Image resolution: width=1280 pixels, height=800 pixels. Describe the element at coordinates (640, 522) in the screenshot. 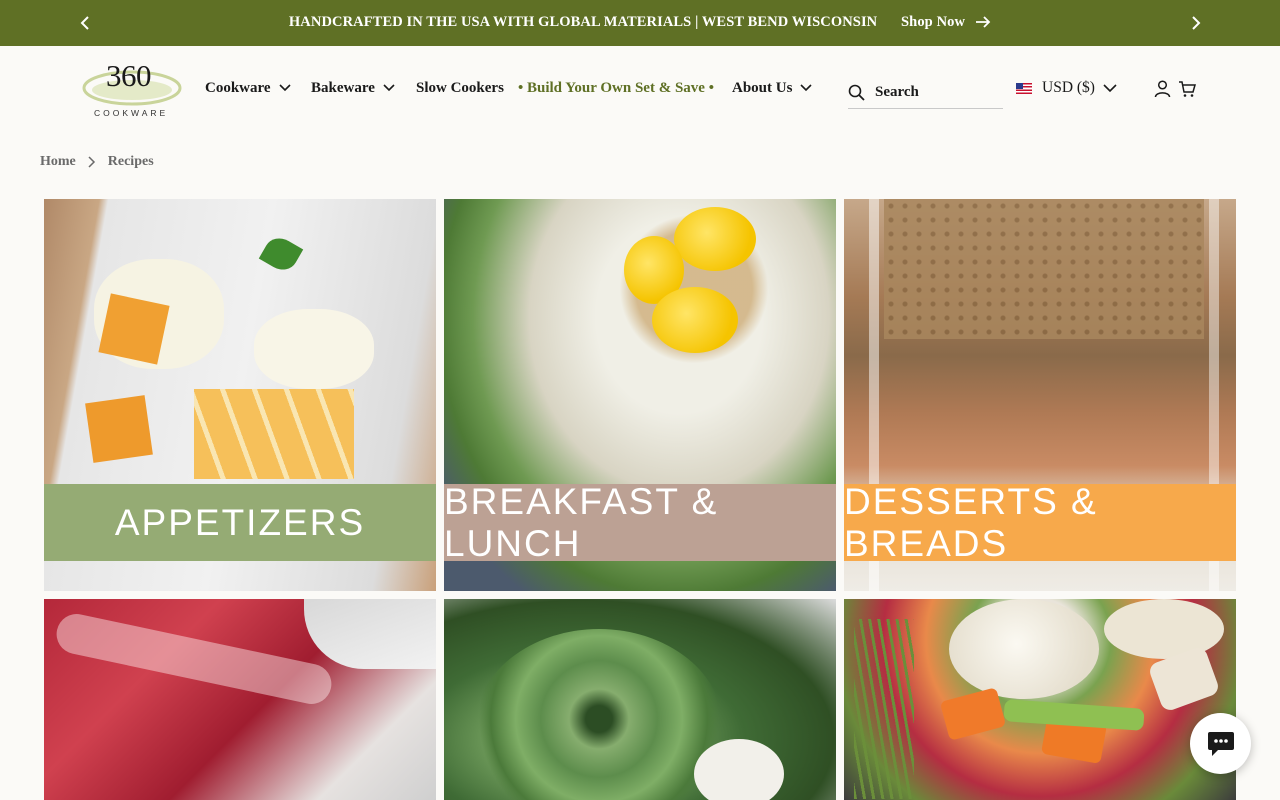

I see `category-label-breakfast-lunch: BREAKFAST & LUNCH` at that location.